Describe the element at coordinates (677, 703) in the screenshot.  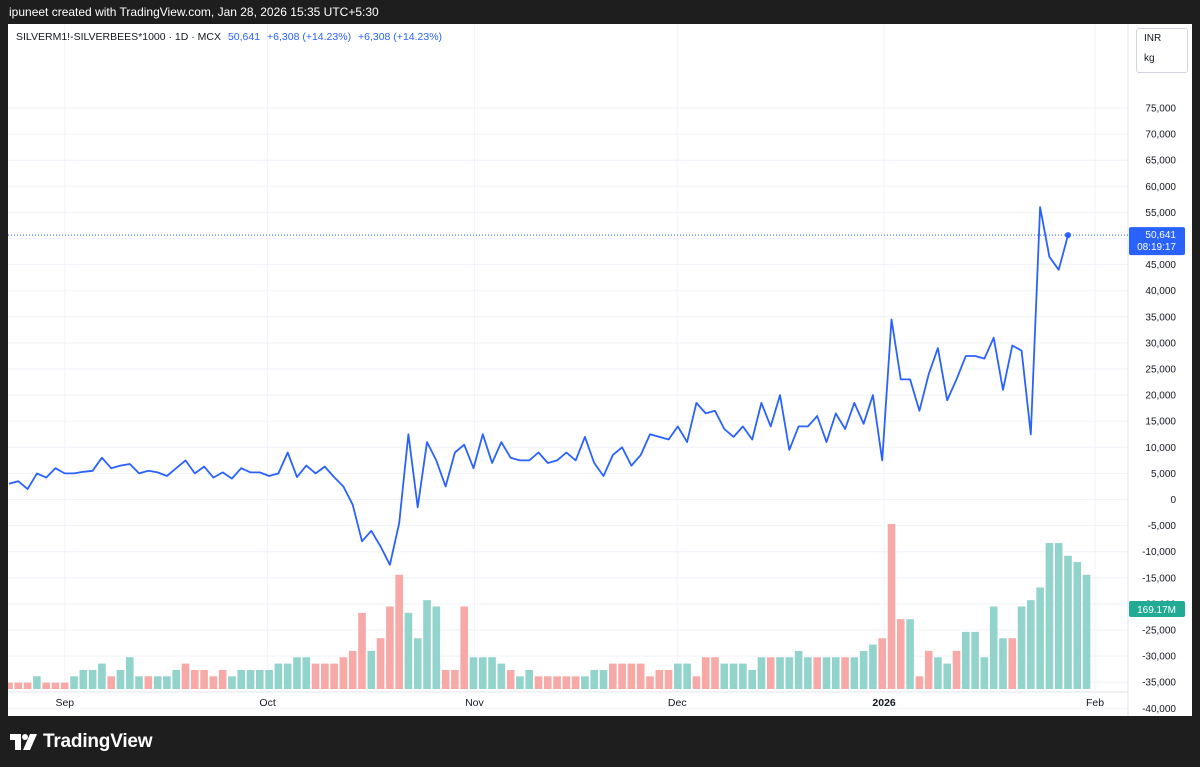
I see `x-tick-label: Dec` at that location.